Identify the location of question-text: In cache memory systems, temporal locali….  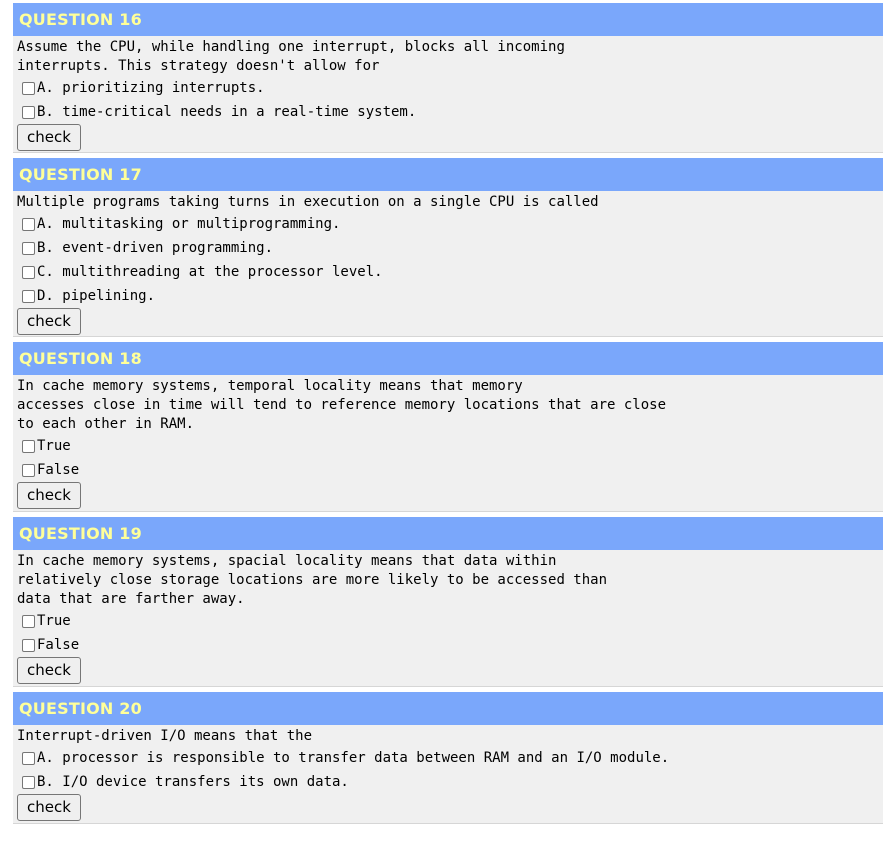
(342, 405).